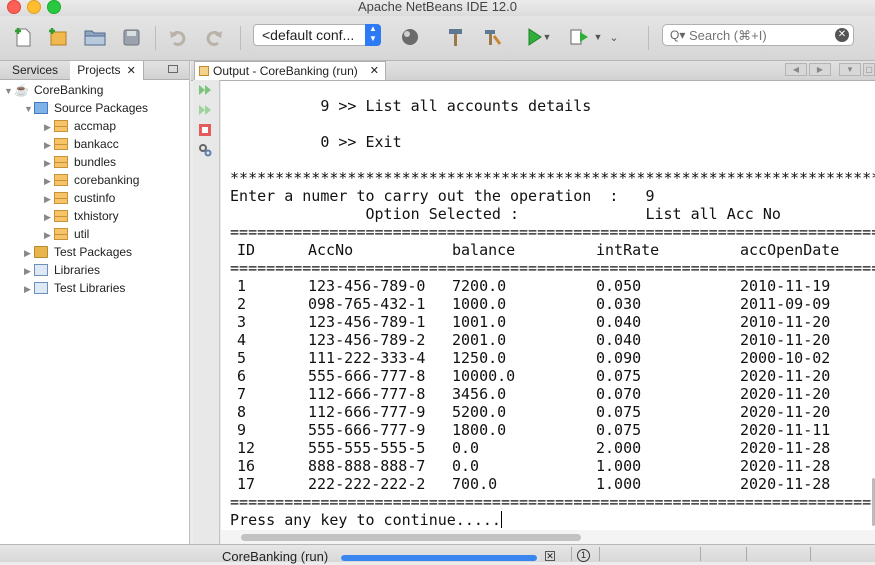 This screenshot has width=875, height=565. I want to click on redo-button, so click(214, 37).